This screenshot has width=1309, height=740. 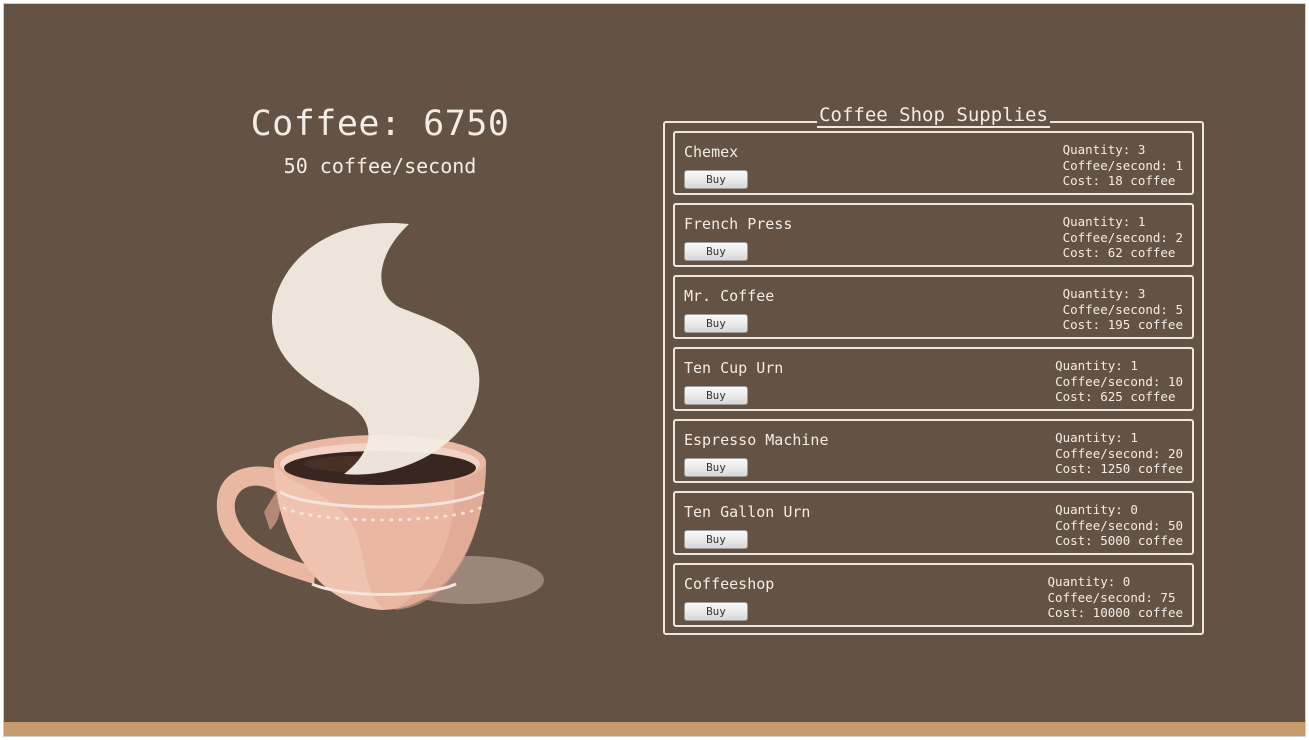 I want to click on item-cost: Cost: 1250 coffee, so click(x=1119, y=468).